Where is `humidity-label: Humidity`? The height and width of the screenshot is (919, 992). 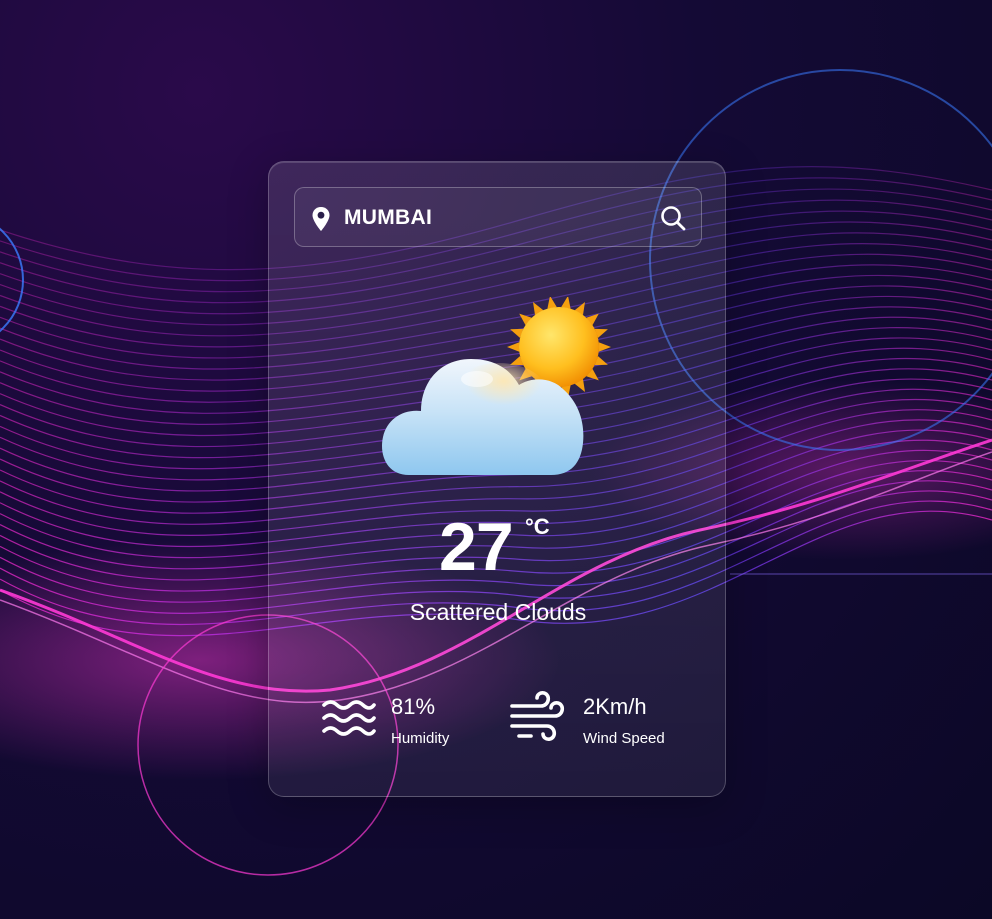 humidity-label: Humidity is located at coordinates (420, 738).